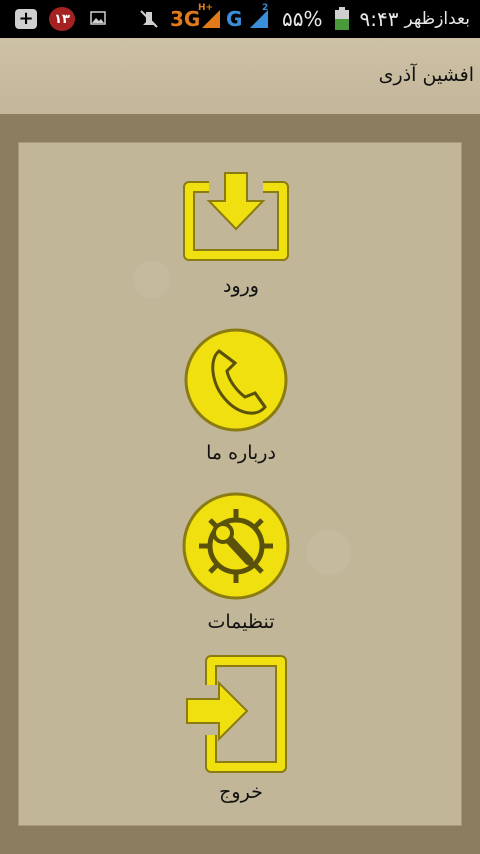  I want to click on clock: بعدازظهر ۹:۴۳, so click(414, 19).